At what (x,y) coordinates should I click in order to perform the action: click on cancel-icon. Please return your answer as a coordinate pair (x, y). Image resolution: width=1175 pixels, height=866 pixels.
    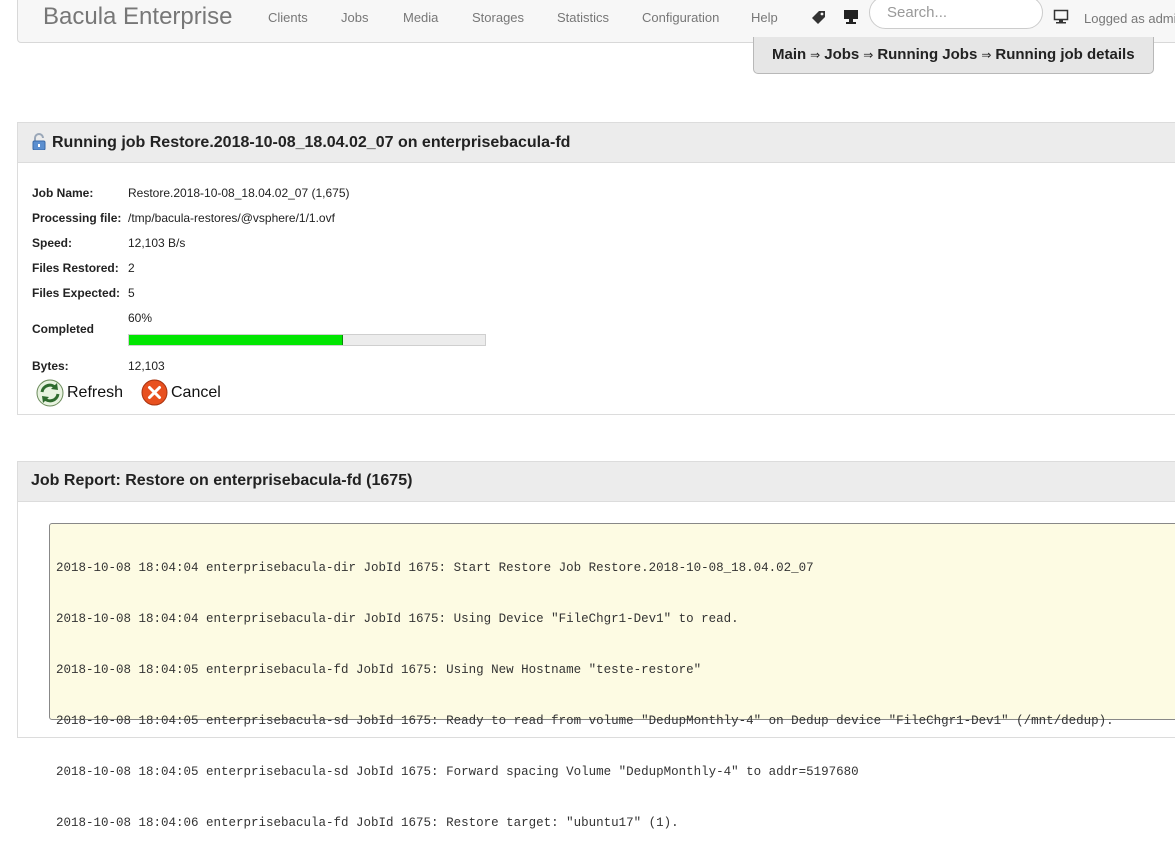
    Looking at the image, I should click on (154, 392).